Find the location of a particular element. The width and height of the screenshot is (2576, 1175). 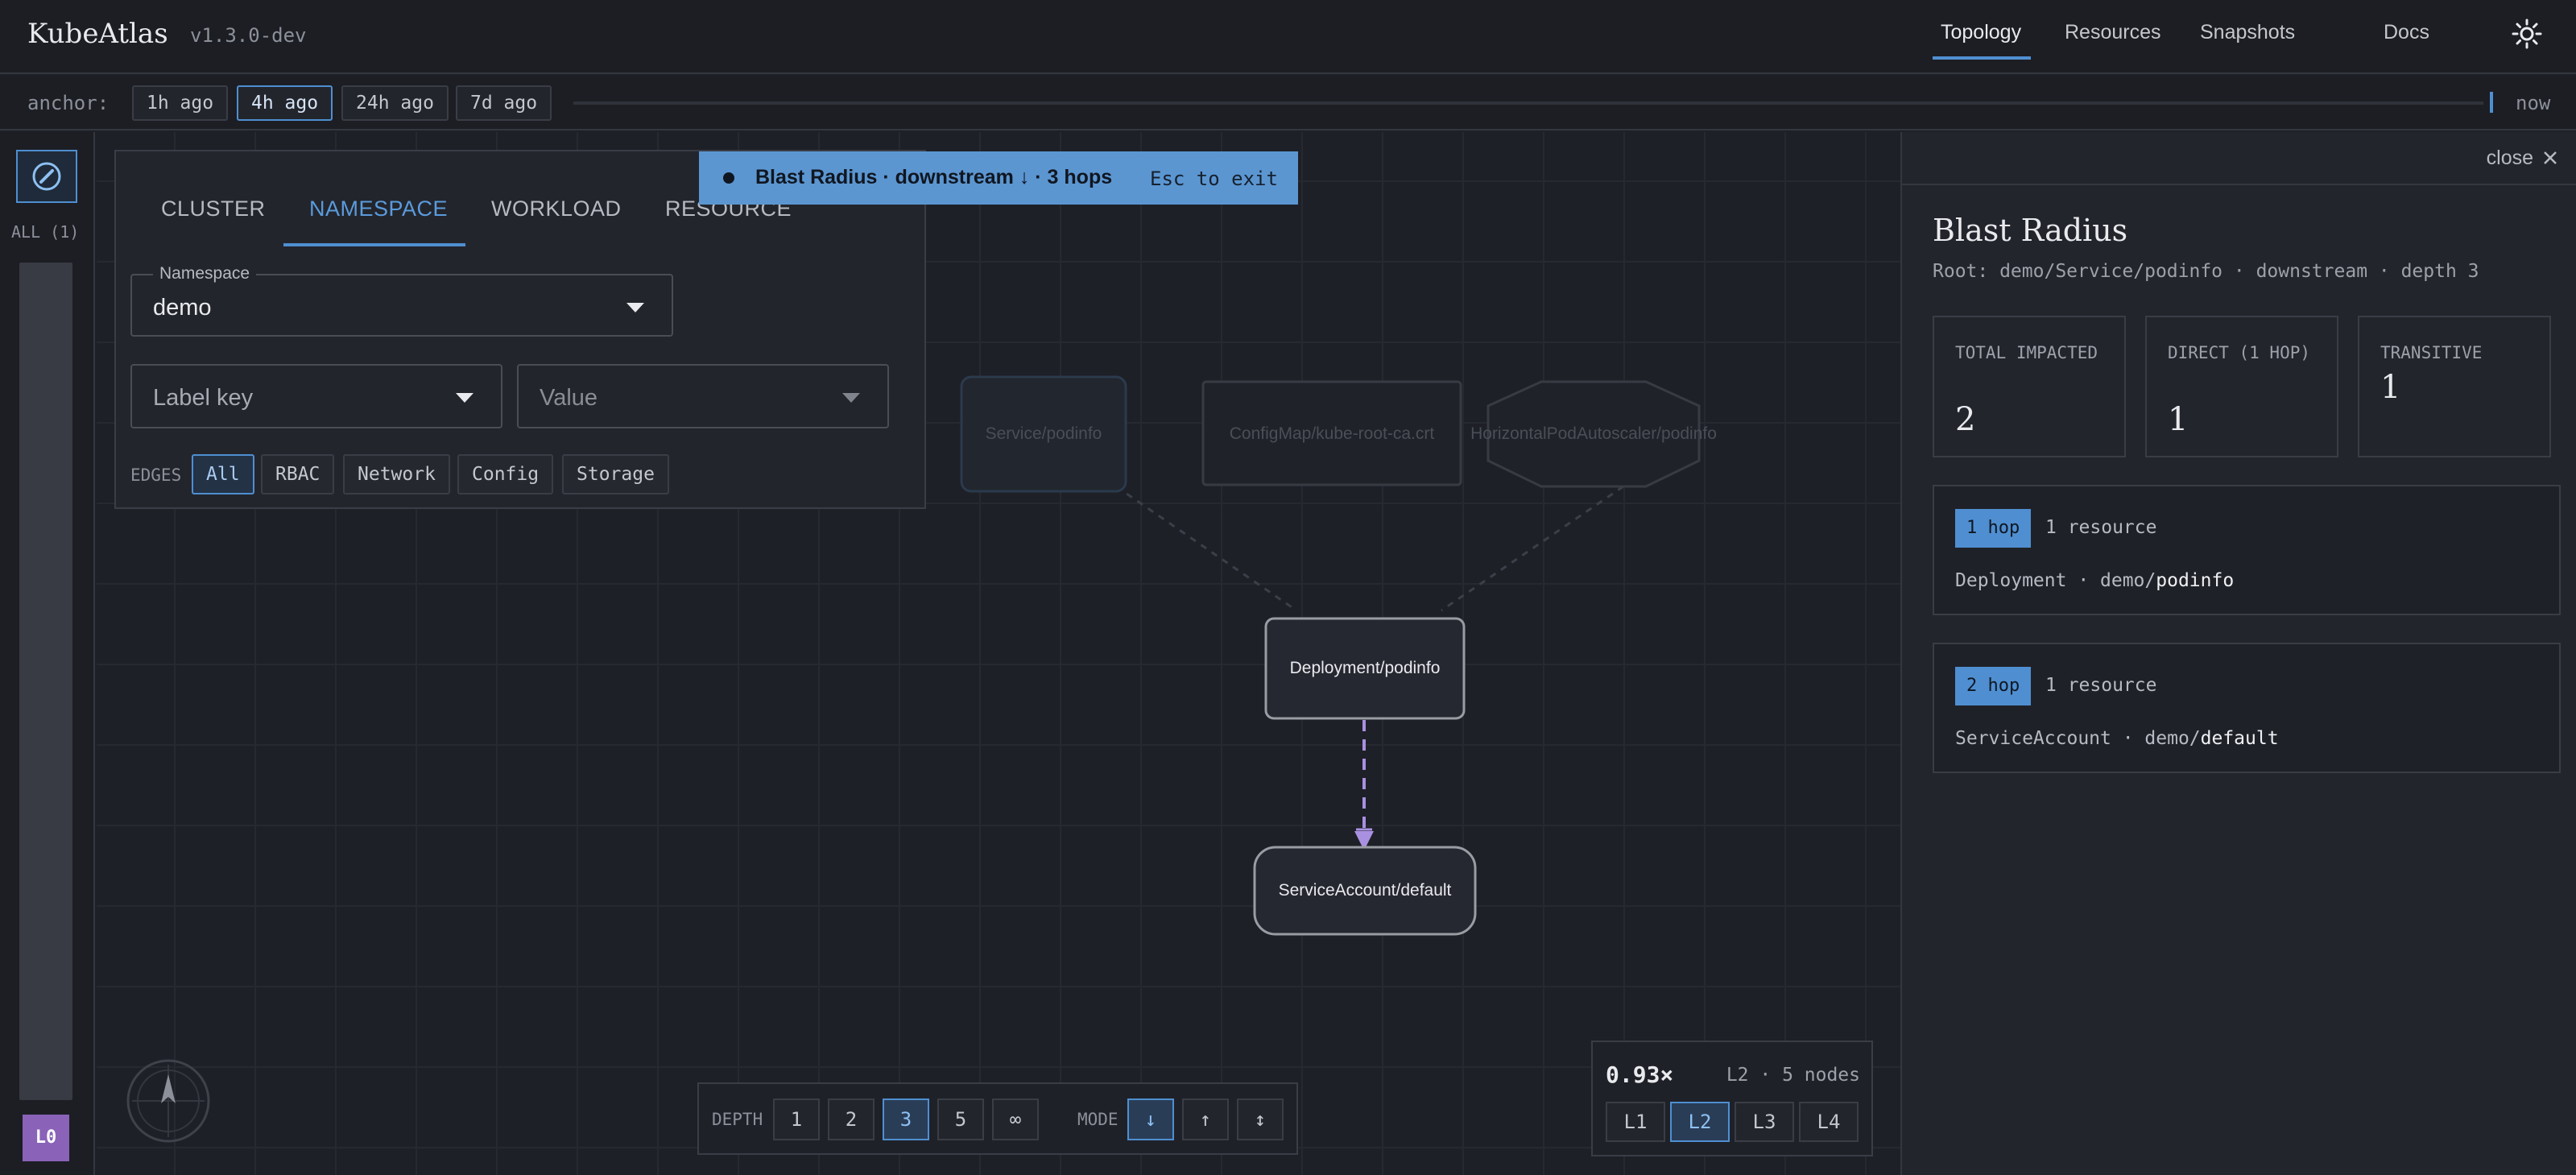

close-icon is located at coordinates (2550, 157).